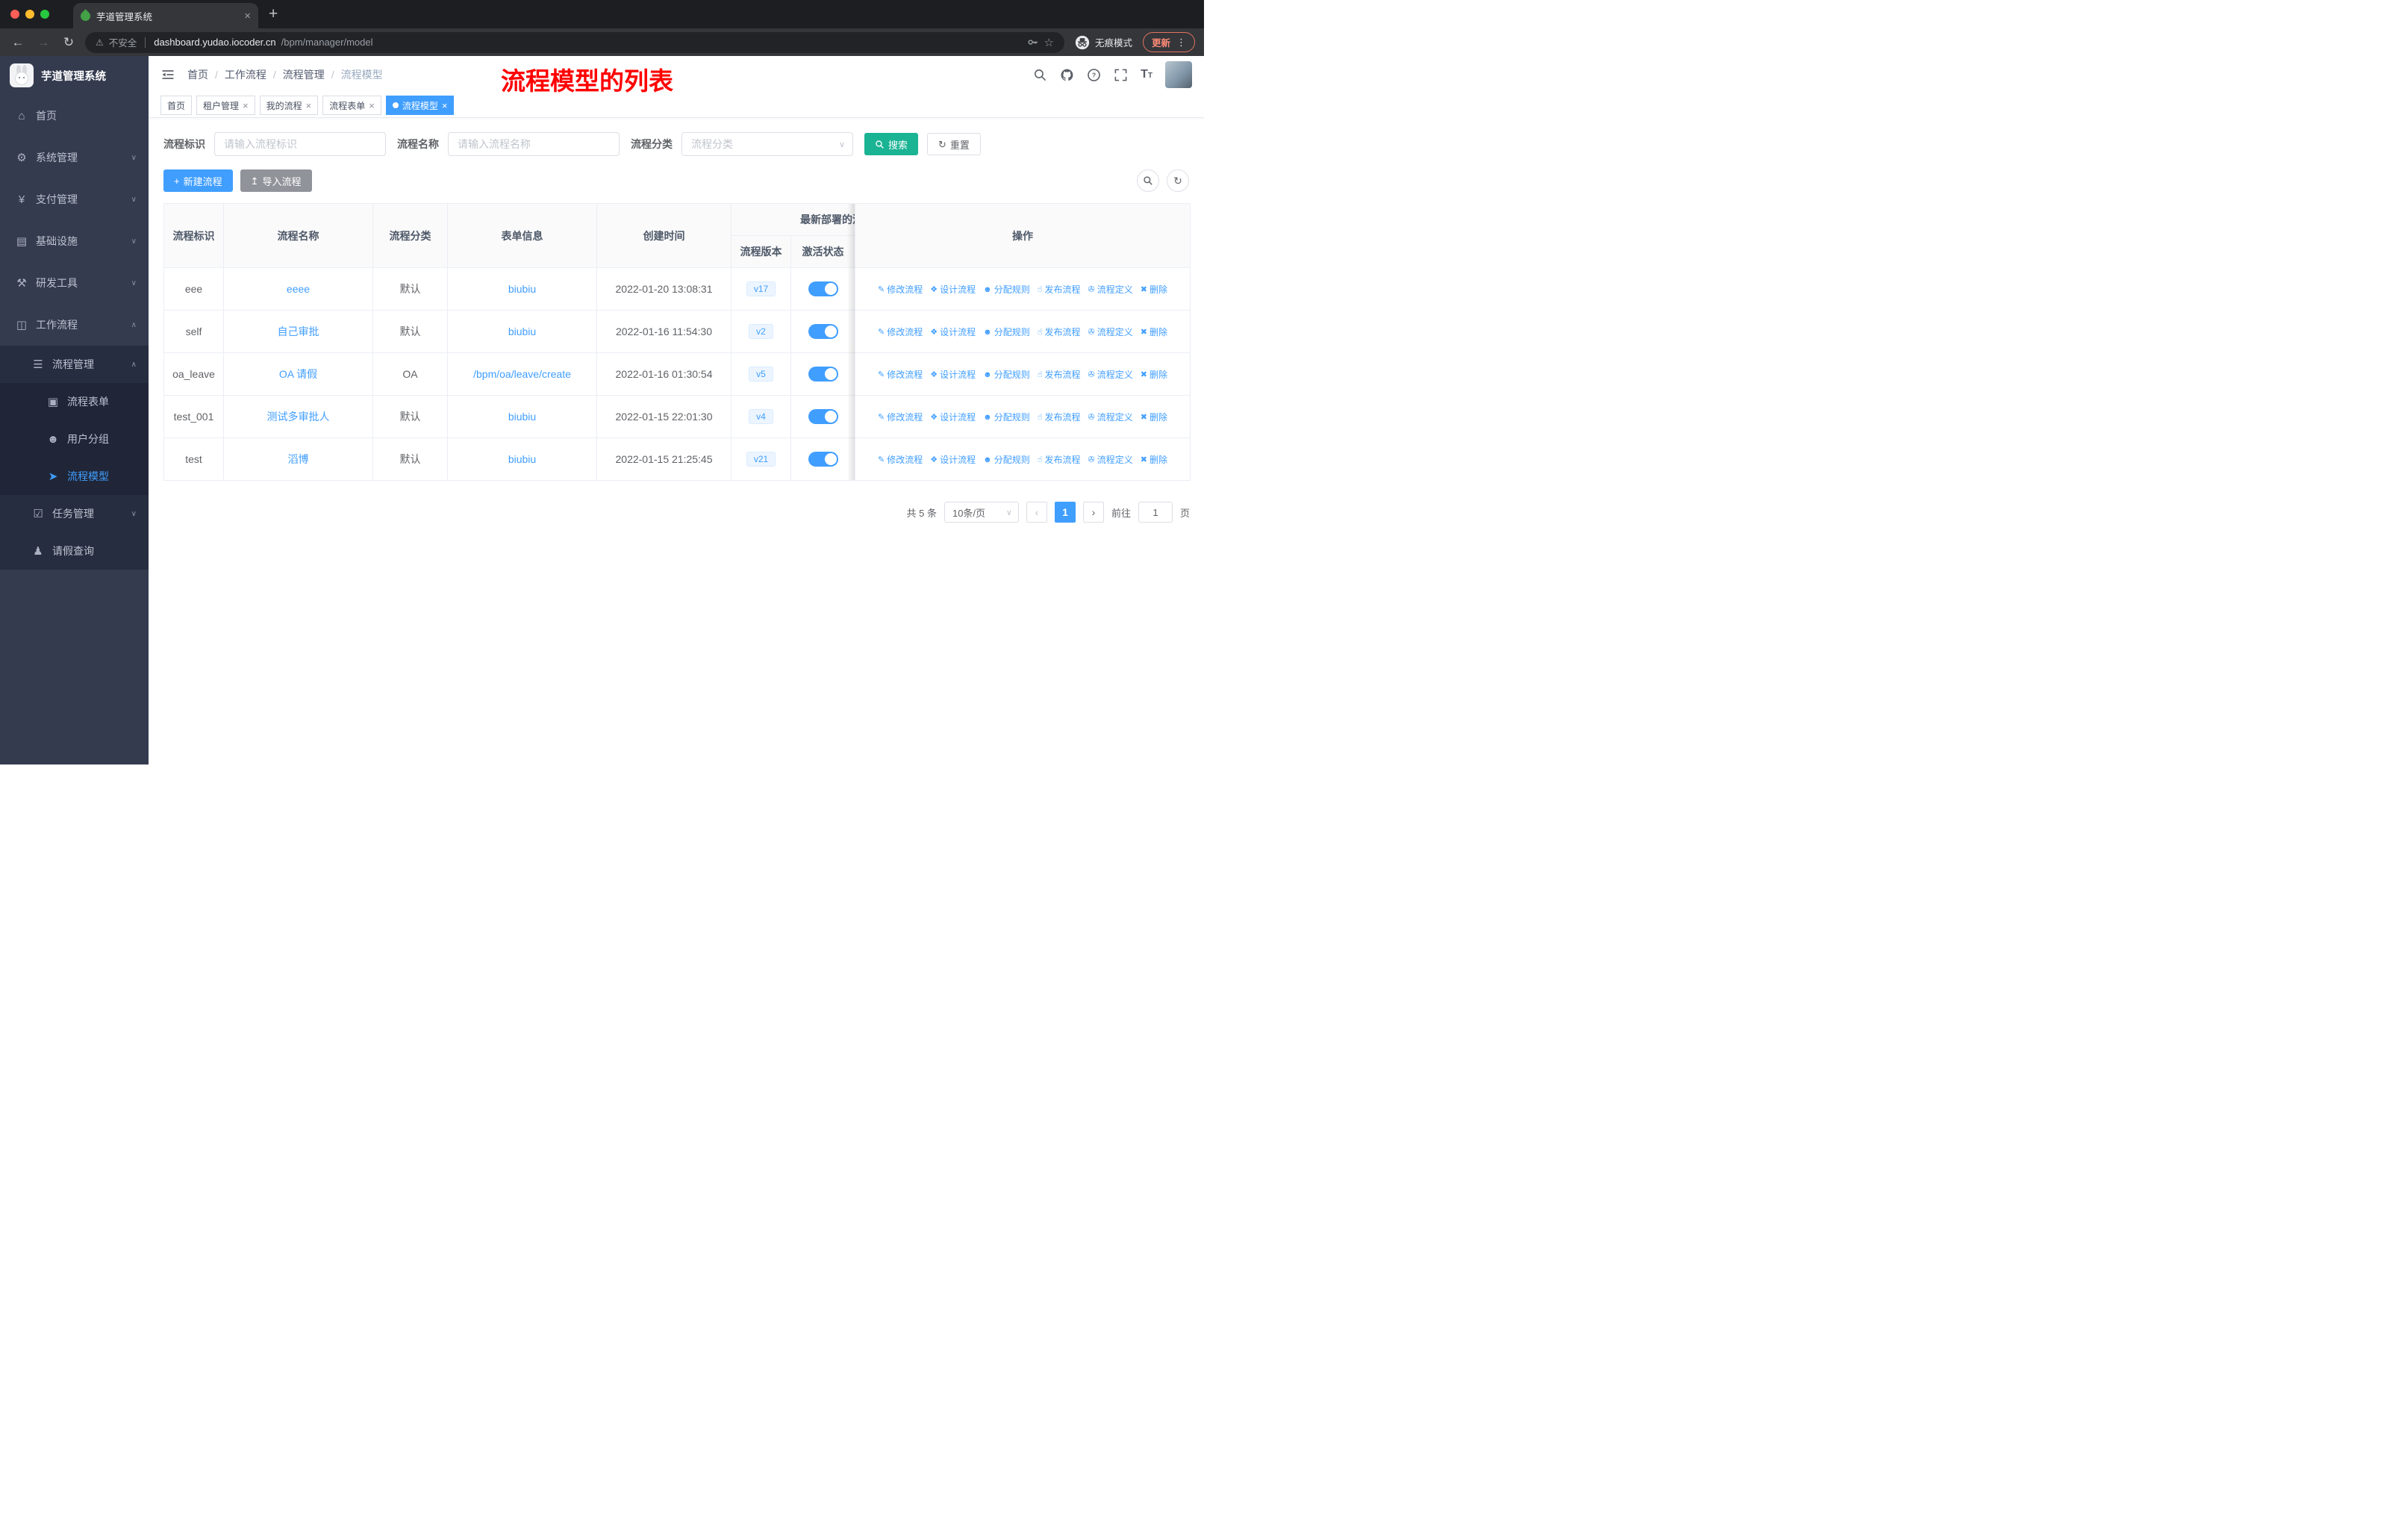  What do you see at coordinates (1155, 512) in the screenshot?
I see `goto-page-input` at bounding box center [1155, 512].